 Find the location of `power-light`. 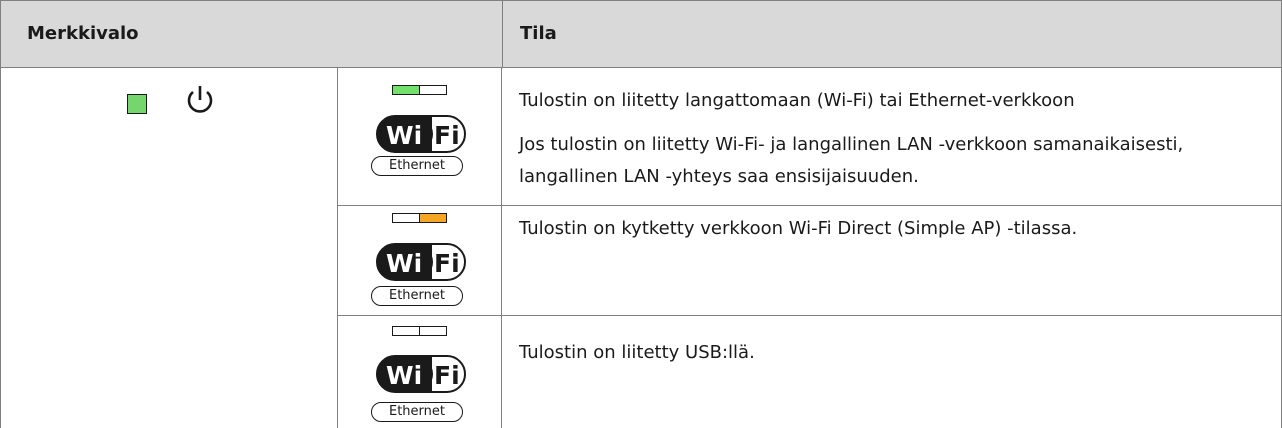

power-light is located at coordinates (137, 104).